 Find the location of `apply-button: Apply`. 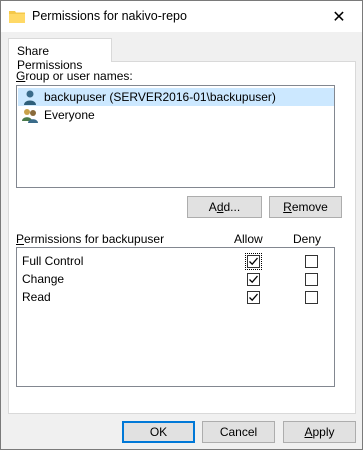

apply-button: Apply is located at coordinates (319, 432).